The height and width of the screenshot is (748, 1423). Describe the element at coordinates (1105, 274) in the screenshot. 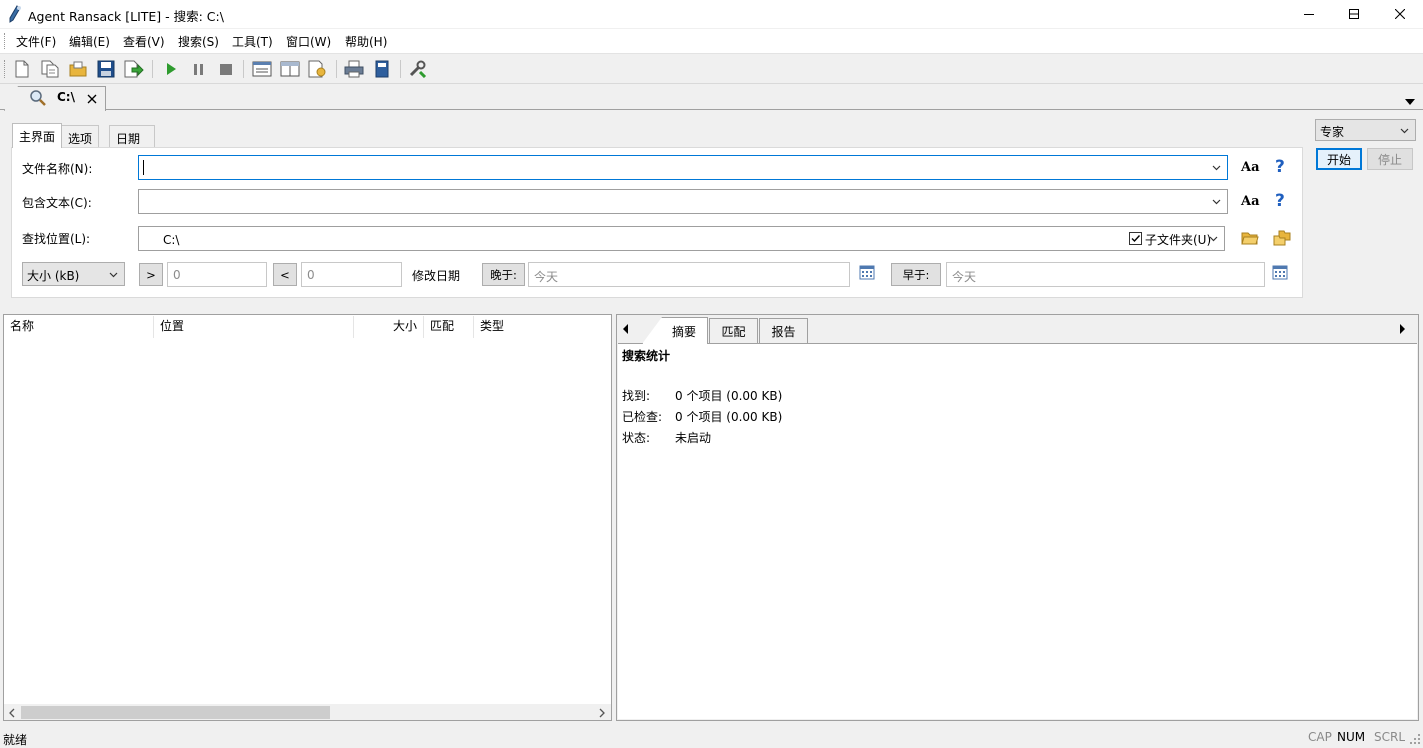

I see `before-date-input: 今天` at that location.